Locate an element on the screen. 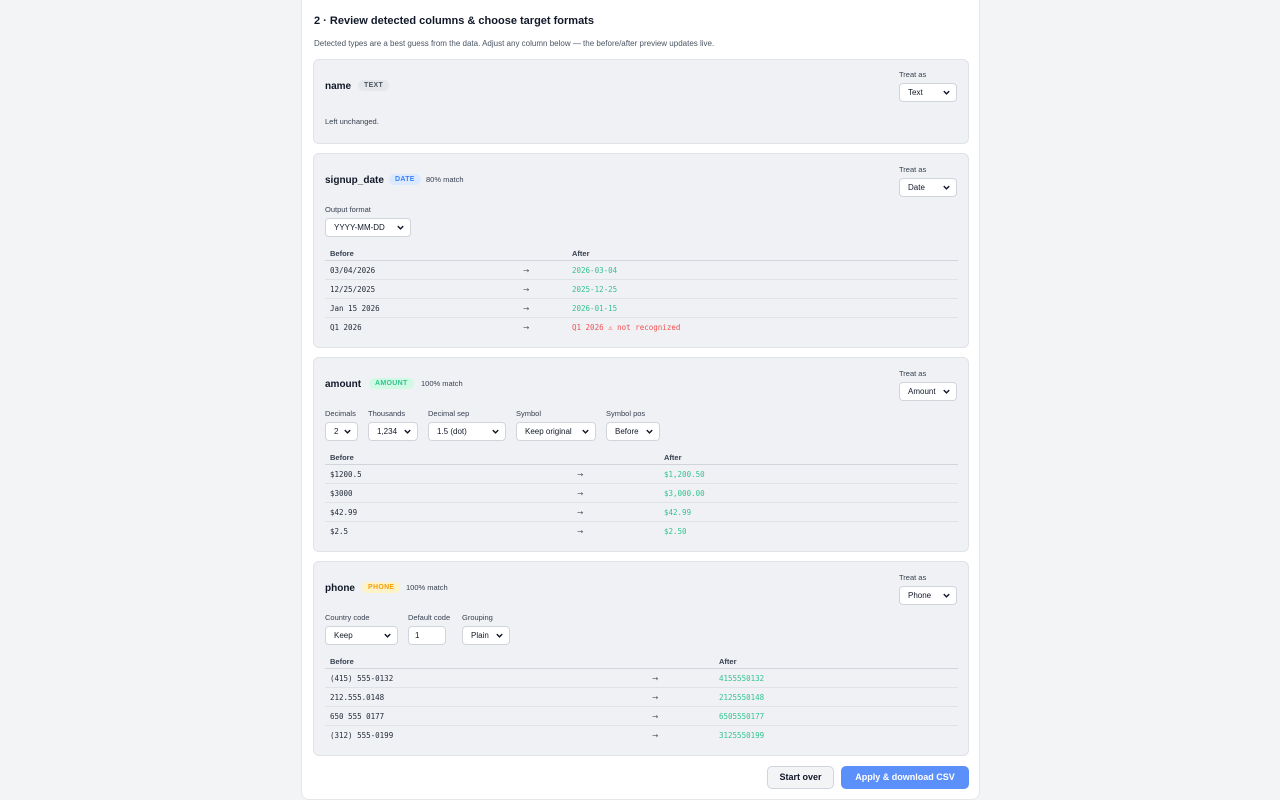  thousands-label: Thousands is located at coordinates (387, 413).